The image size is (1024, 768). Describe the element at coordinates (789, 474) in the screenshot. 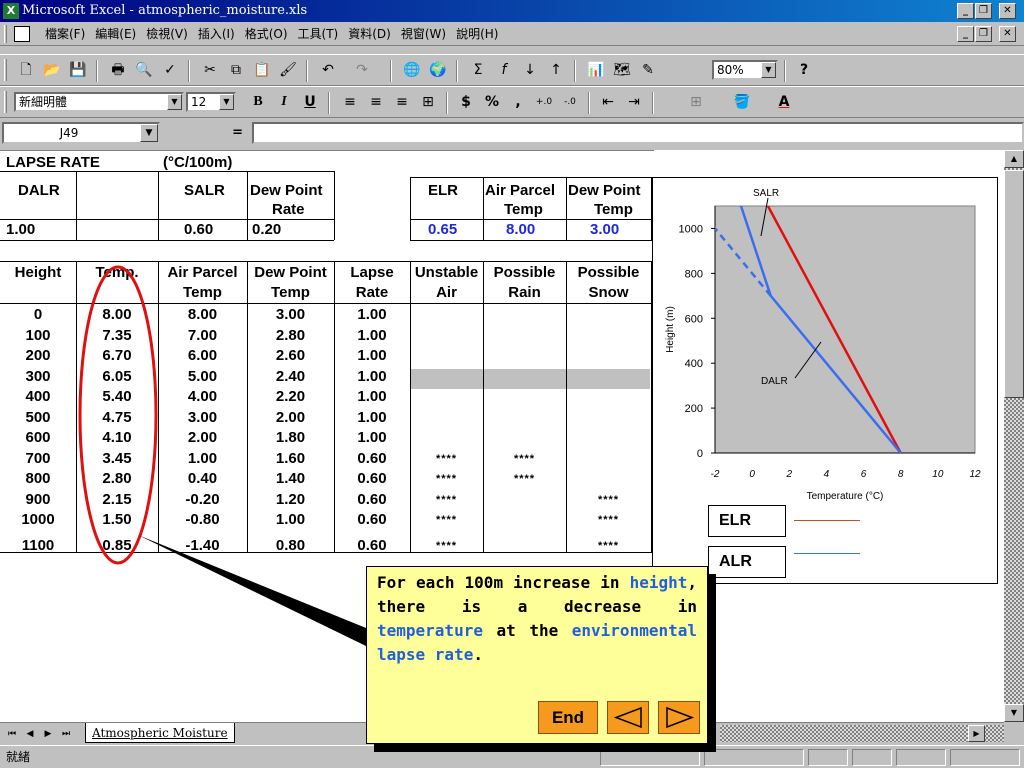

I see `x-tick-label: 2` at that location.